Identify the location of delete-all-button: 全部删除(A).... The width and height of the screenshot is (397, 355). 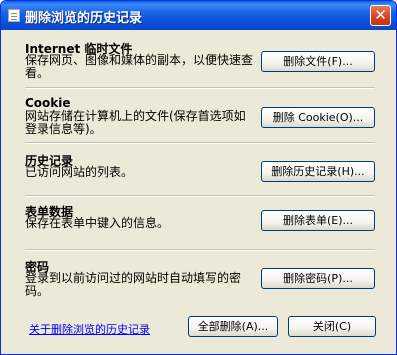
(233, 326).